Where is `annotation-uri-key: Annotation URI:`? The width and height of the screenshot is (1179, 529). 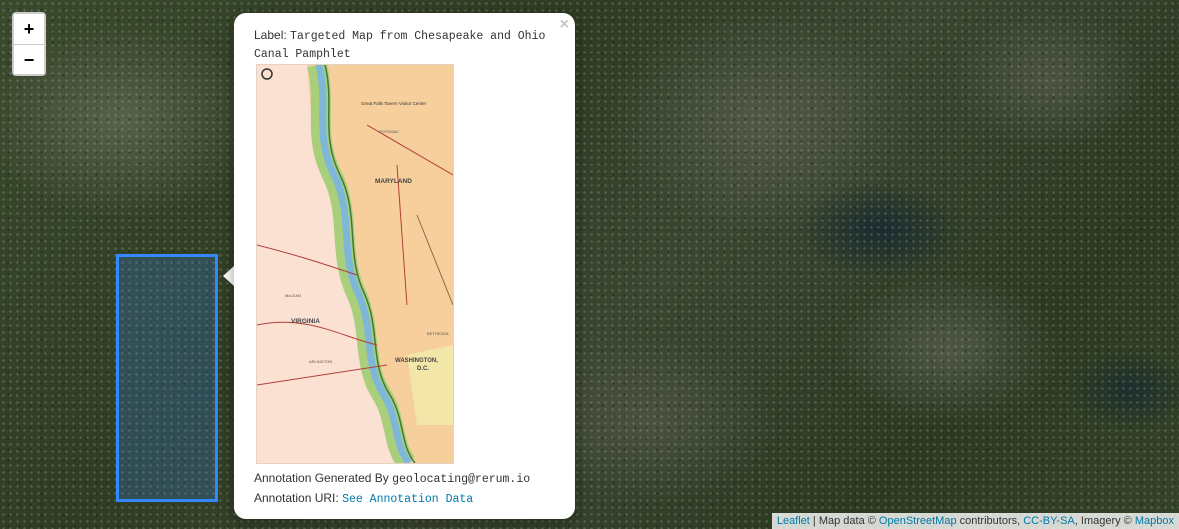
annotation-uri-key: Annotation URI: is located at coordinates (296, 498).